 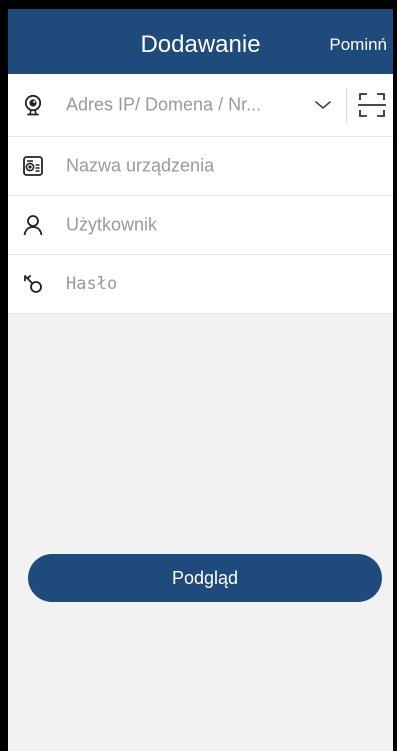 I want to click on chevron-down-icon, so click(x=323, y=105).